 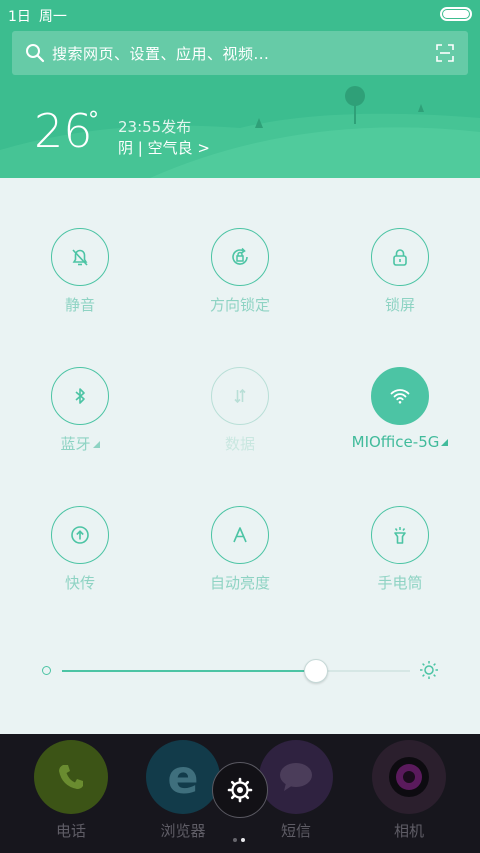 I want to click on toggle-bluetooth: 蓝牙, so click(x=80, y=410).